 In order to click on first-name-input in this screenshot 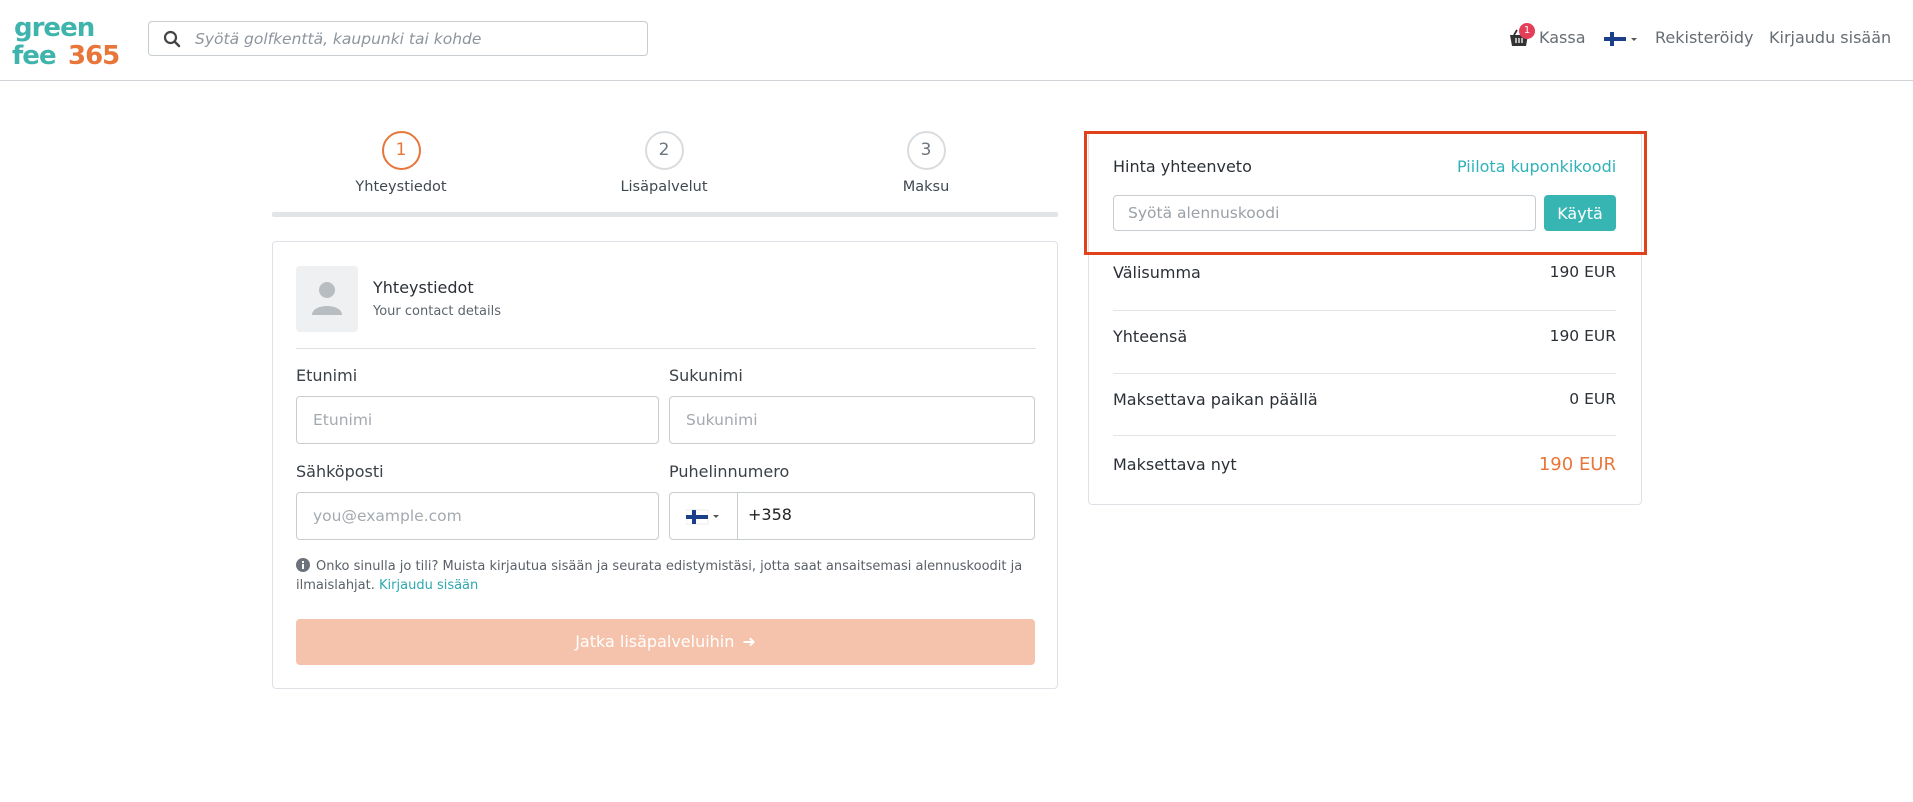, I will do `click(481, 420)`.